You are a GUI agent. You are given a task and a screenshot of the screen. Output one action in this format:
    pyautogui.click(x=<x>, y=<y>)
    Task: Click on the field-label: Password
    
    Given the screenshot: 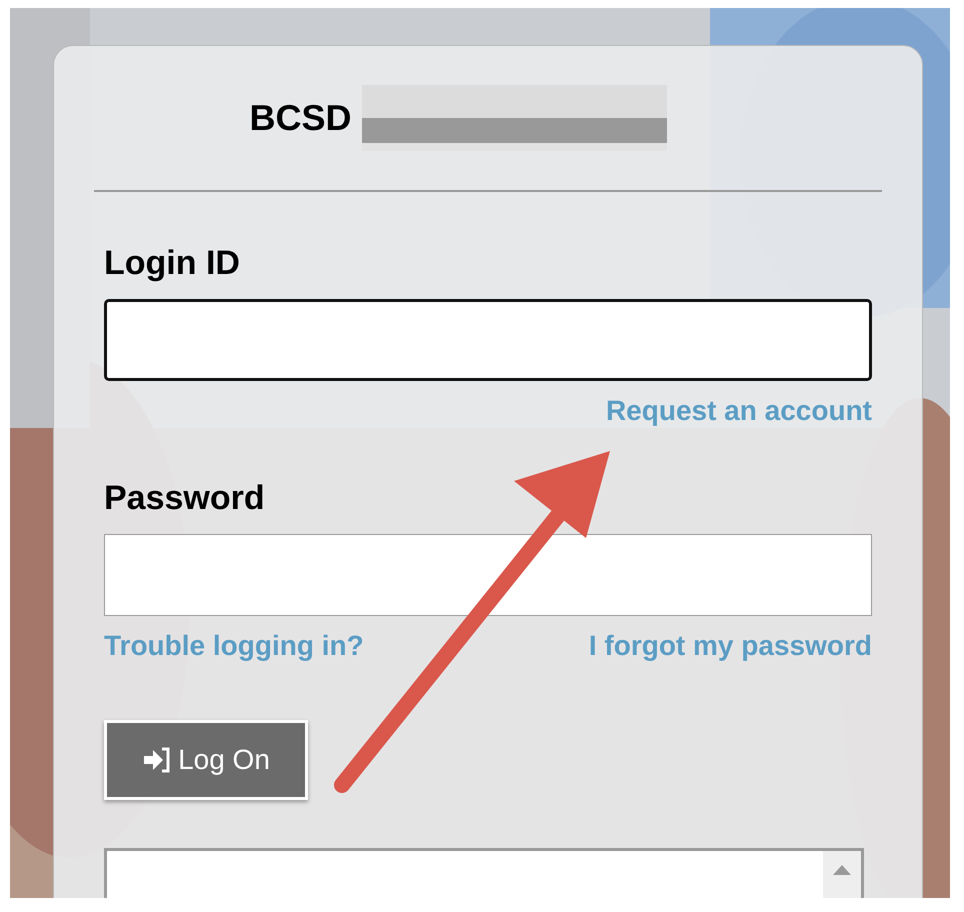 What is the action you would take?
    pyautogui.click(x=185, y=498)
    